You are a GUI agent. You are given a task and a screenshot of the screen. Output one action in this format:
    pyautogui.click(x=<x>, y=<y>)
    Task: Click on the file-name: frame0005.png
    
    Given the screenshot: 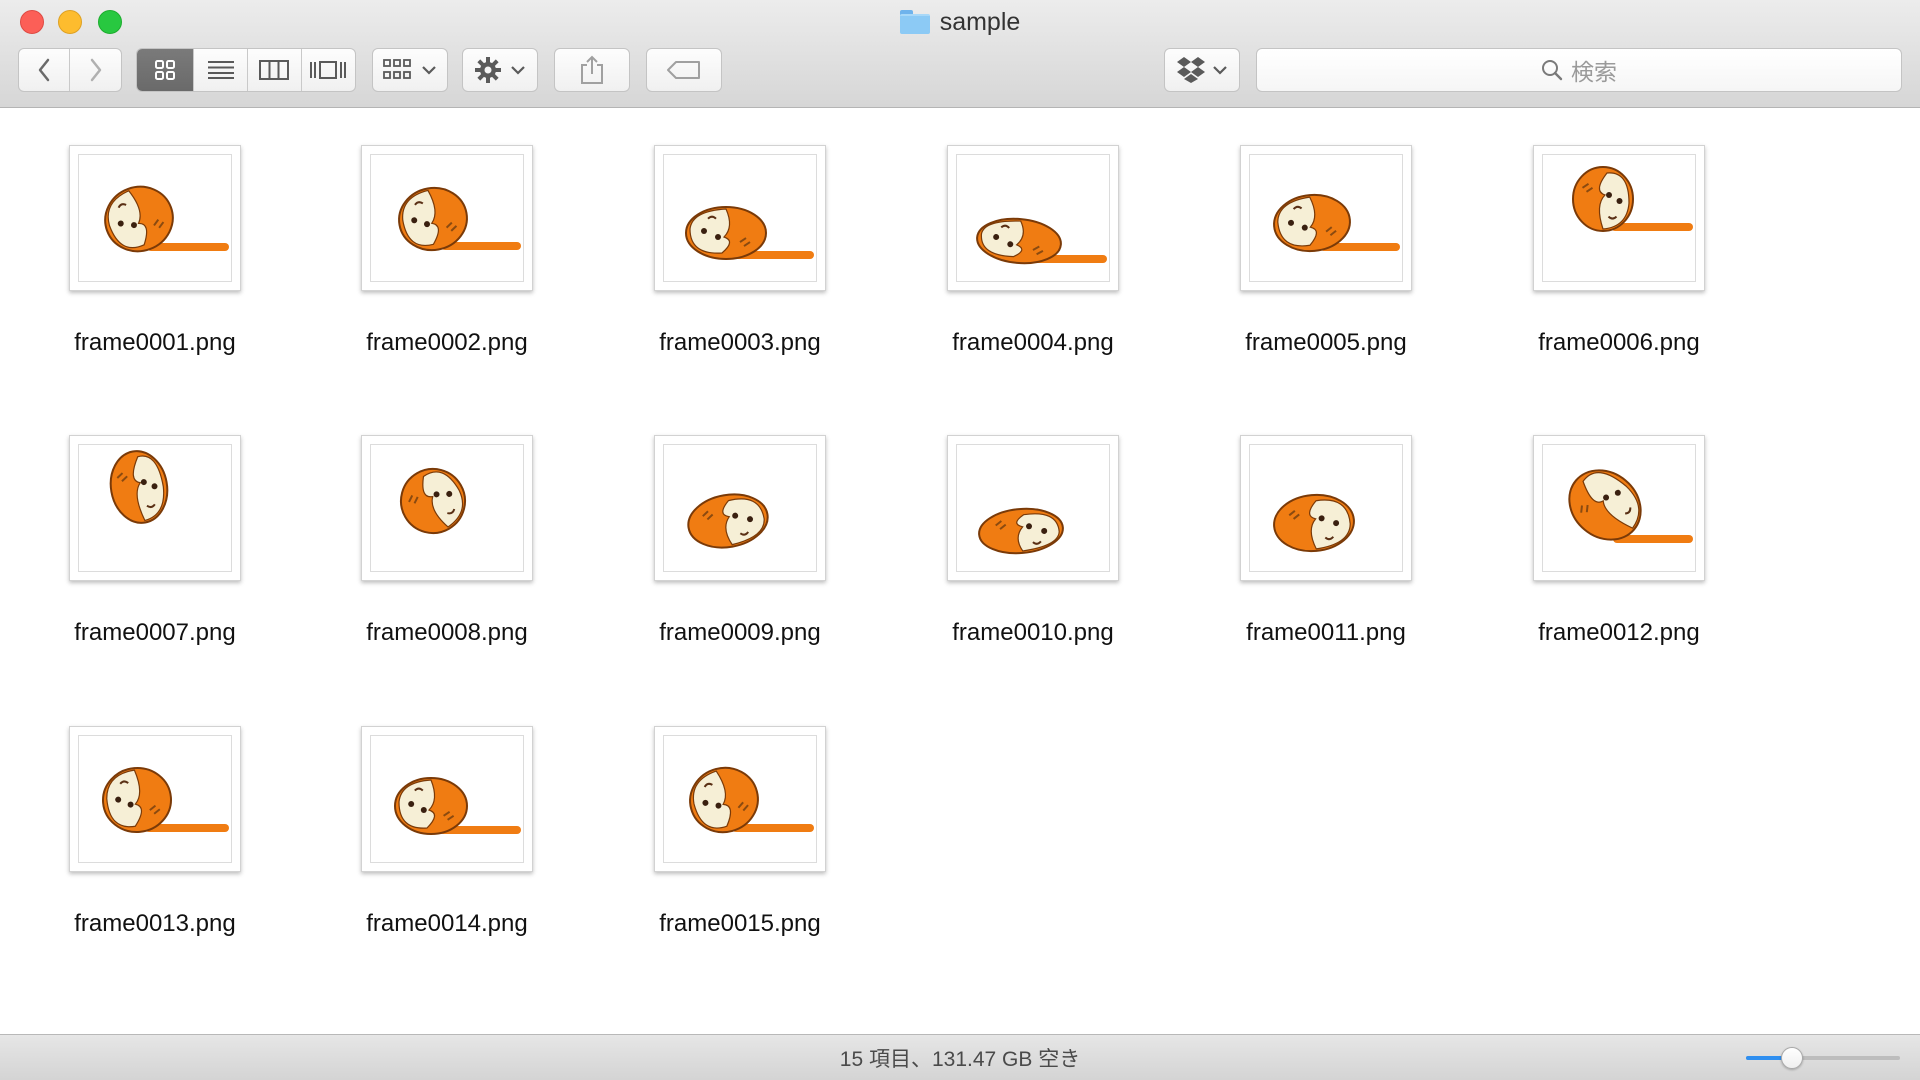 What is the action you would take?
    pyautogui.click(x=1326, y=342)
    